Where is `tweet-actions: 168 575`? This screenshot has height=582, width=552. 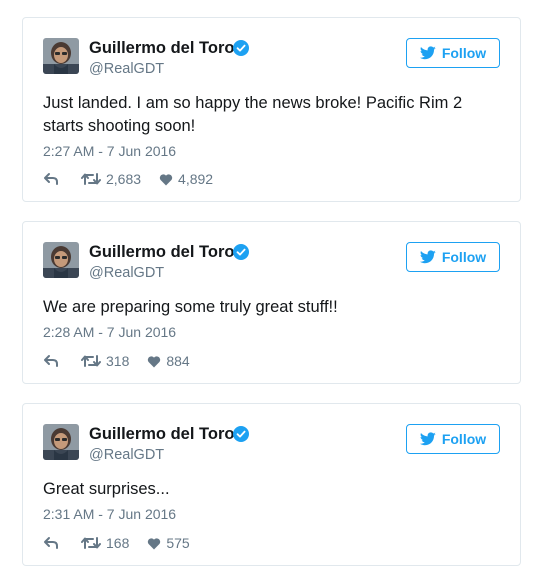 tweet-actions: 168 575 is located at coordinates (116, 543).